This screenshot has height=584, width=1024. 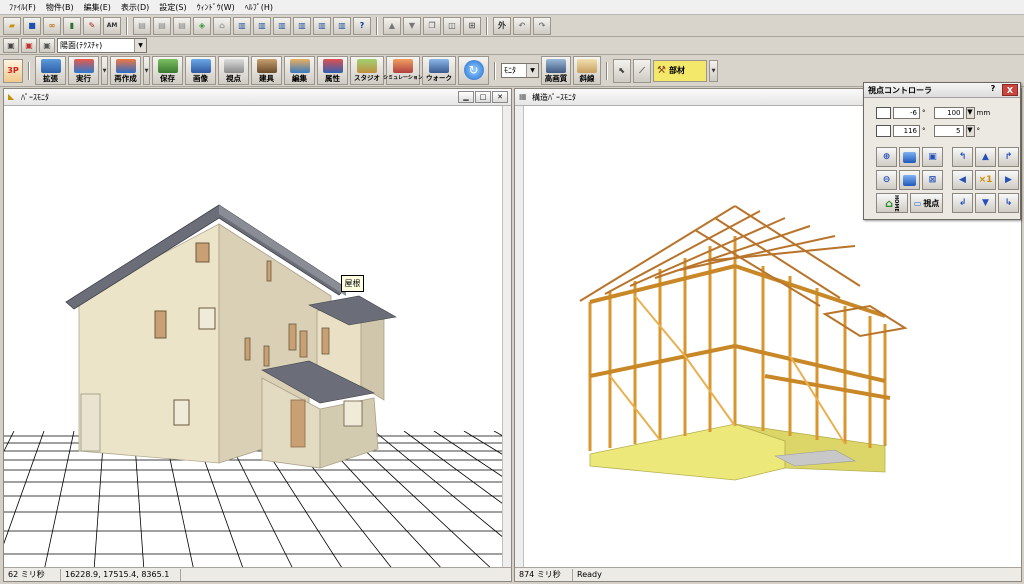 What do you see at coordinates (125, 70) in the screenshot?
I see `recreate-button: 再作成` at bounding box center [125, 70].